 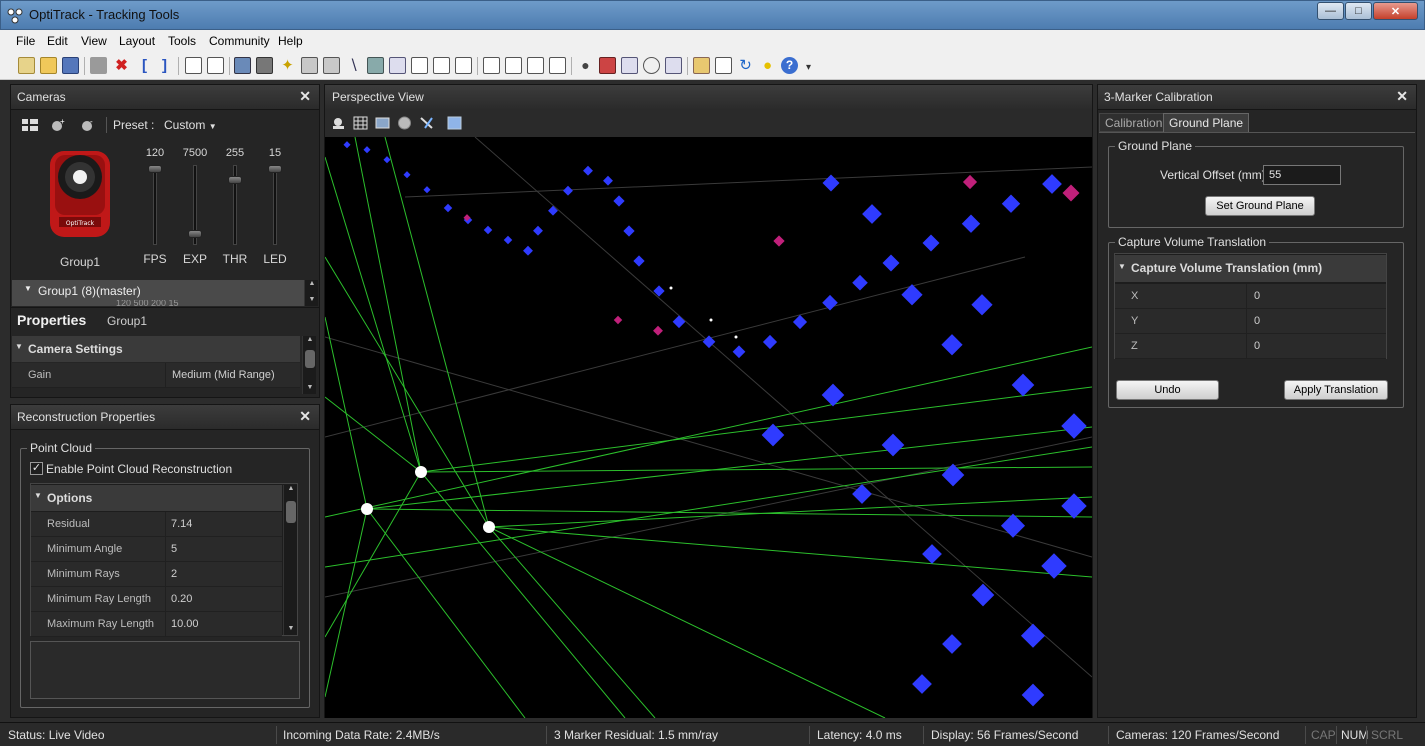 I want to click on camera-settings-section: ▼ Camera Settings, so click(x=156, y=349).